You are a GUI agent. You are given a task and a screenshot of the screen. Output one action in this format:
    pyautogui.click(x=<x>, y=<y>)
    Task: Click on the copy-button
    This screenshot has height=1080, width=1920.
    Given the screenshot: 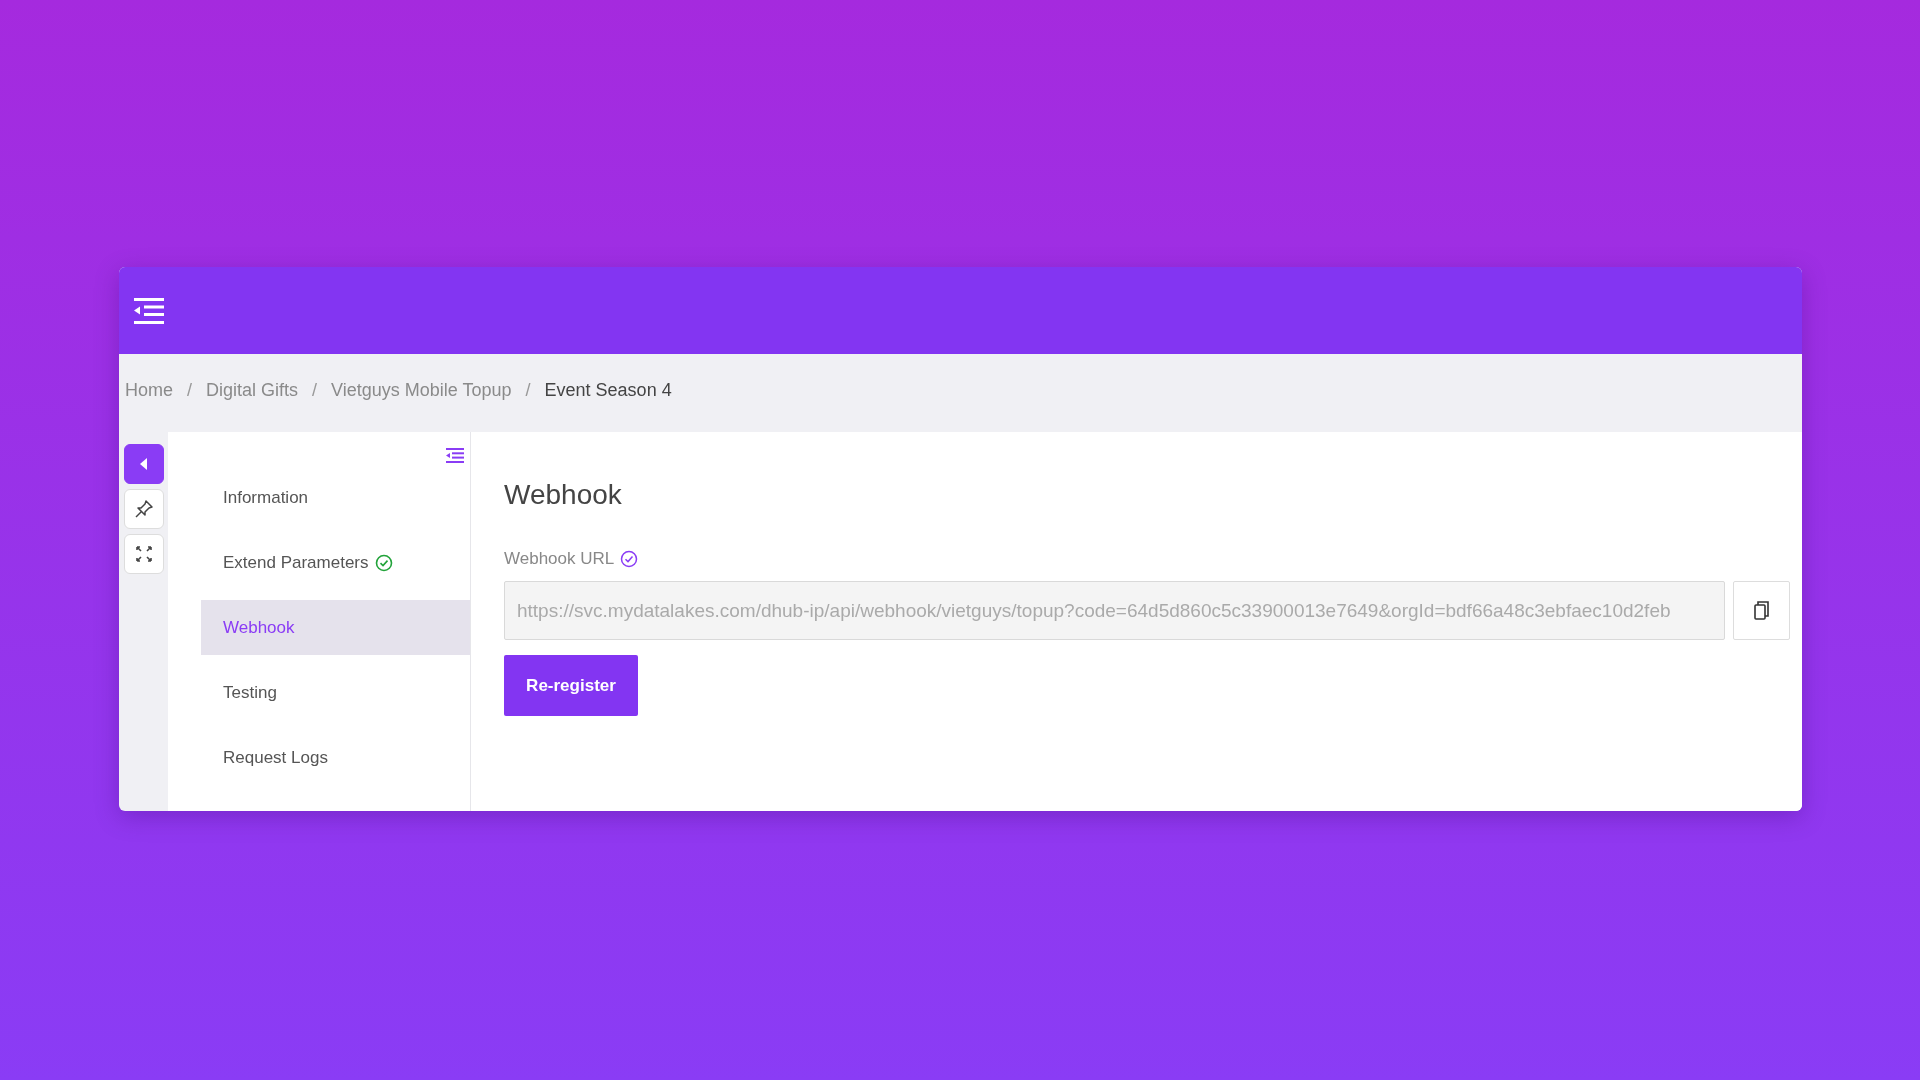 What is the action you would take?
    pyautogui.click(x=1761, y=610)
    